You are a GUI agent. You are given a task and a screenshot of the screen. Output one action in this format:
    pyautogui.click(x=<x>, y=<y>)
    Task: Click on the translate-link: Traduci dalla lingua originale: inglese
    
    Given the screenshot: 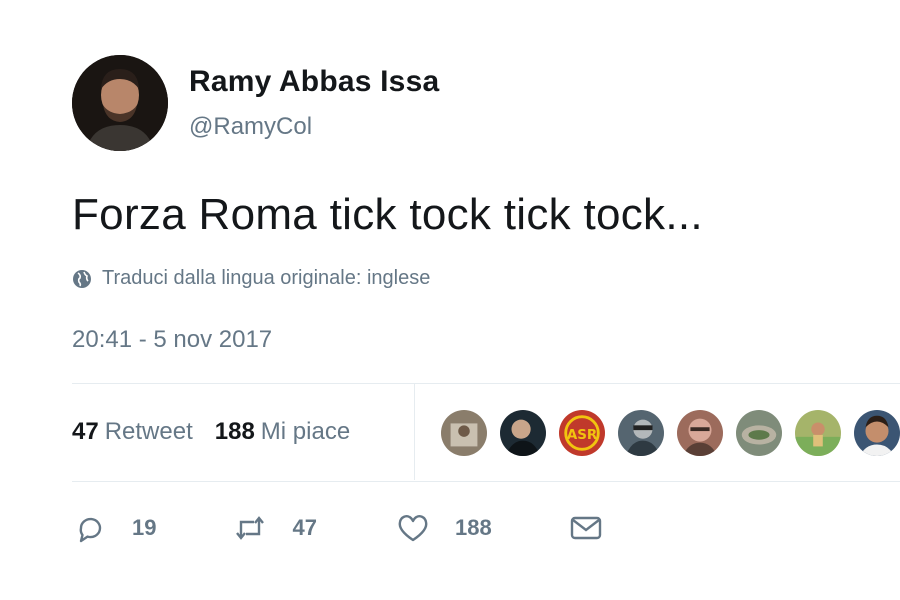 What is the action you would take?
    pyautogui.click(x=251, y=278)
    